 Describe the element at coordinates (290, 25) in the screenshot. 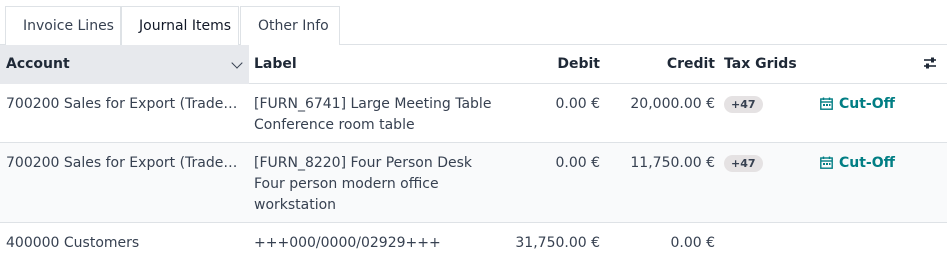

I see `tab-other-info: Other Info` at that location.